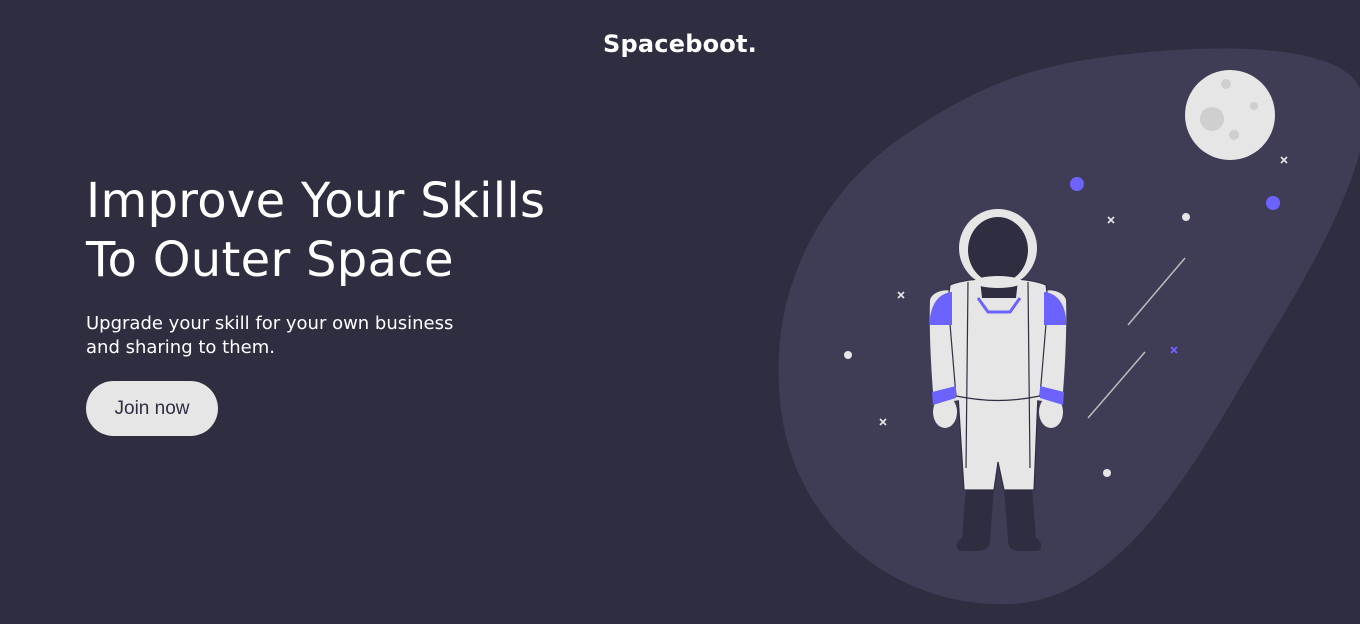  Describe the element at coordinates (1230, 115) in the screenshot. I see `moon-icon` at that location.